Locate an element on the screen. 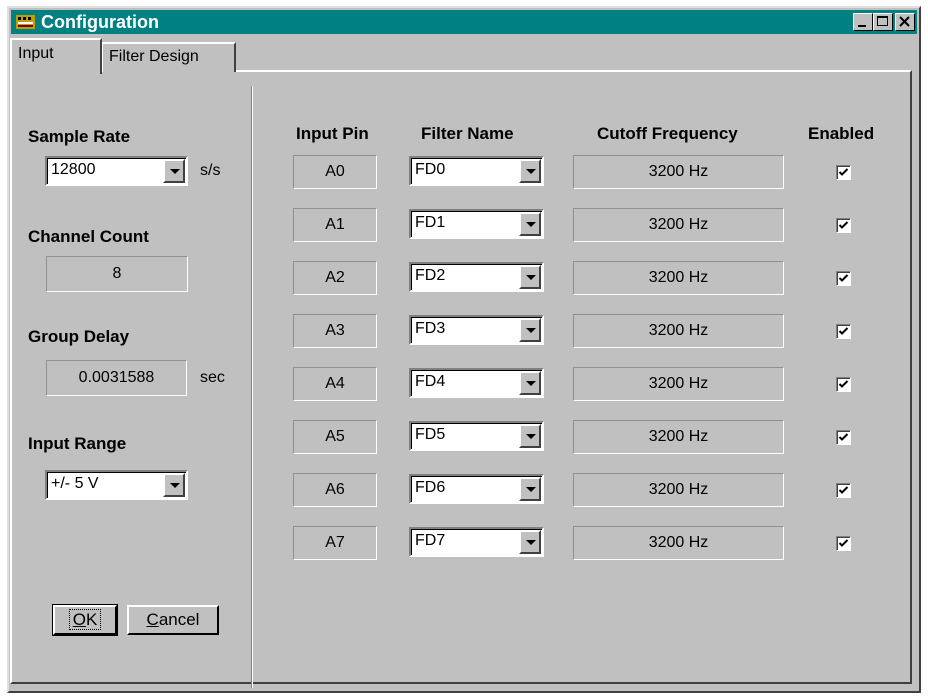  header-enabled: Enabled is located at coordinates (841, 133).